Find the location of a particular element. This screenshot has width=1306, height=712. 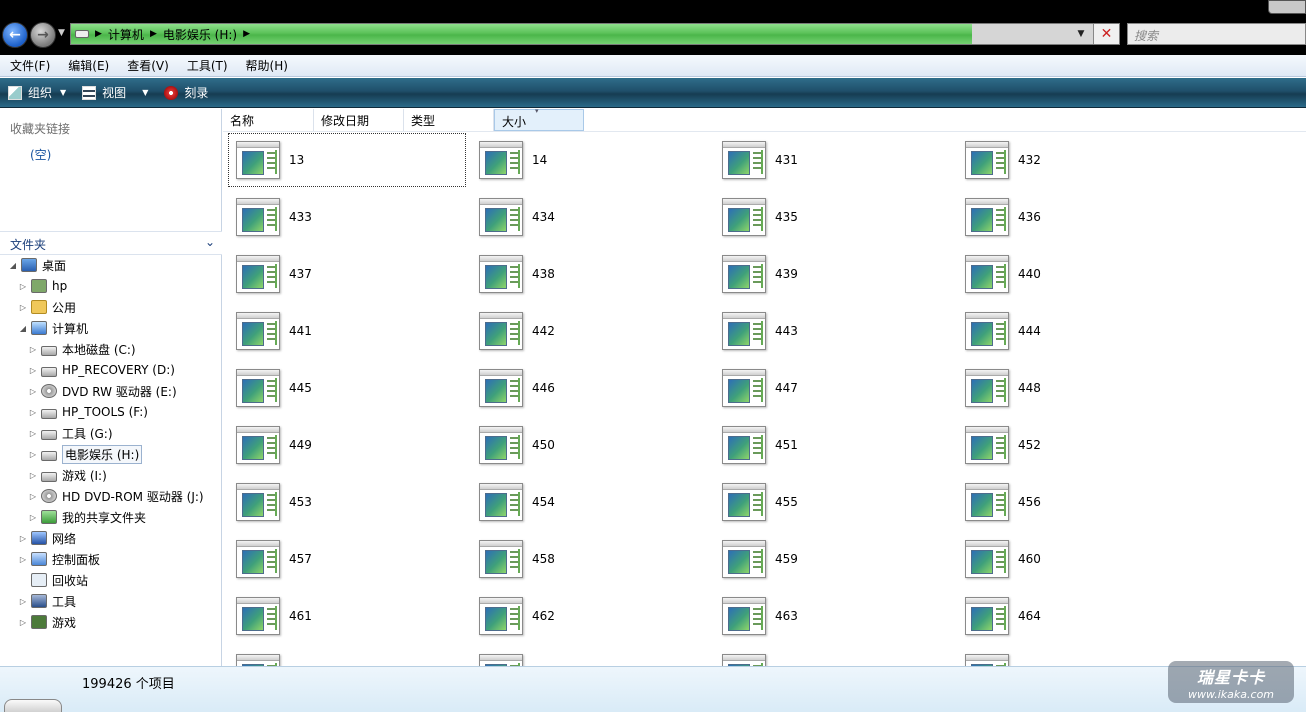

tree-item: ▷ DVD RW 驱动器 (E:) is located at coordinates (102, 391).